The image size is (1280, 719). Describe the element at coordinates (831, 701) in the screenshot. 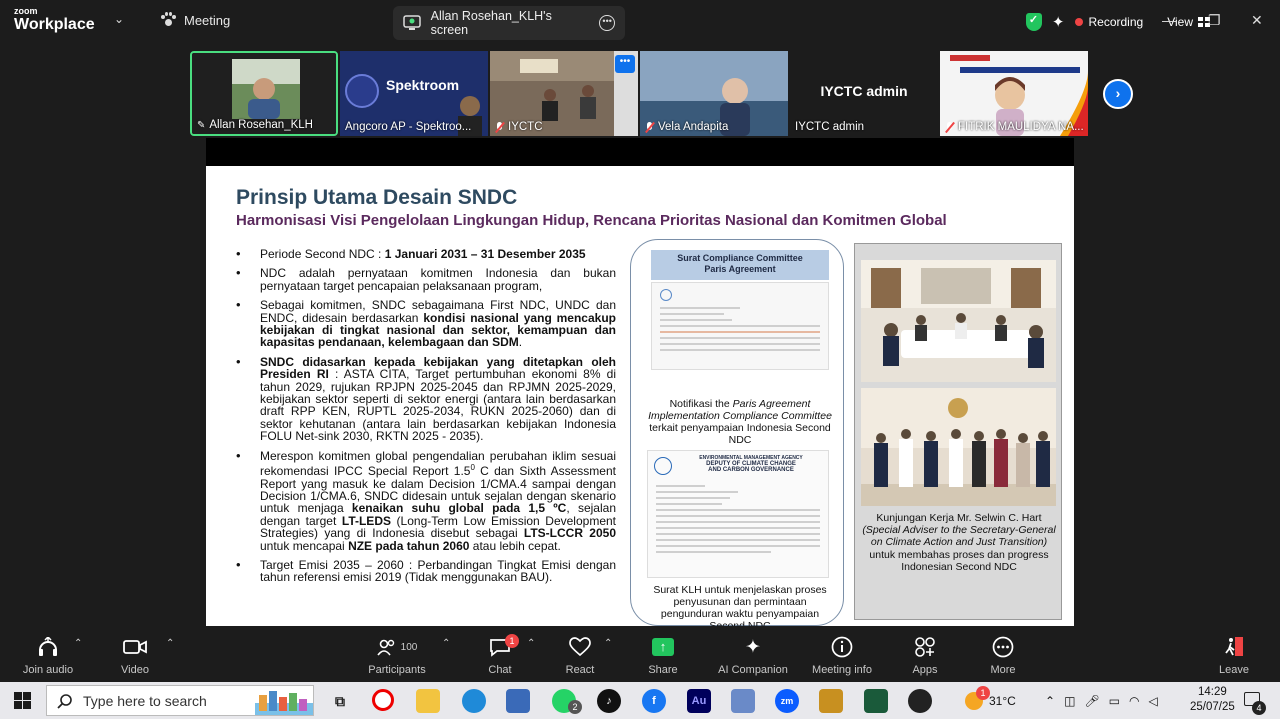

I see `tools-icon` at that location.